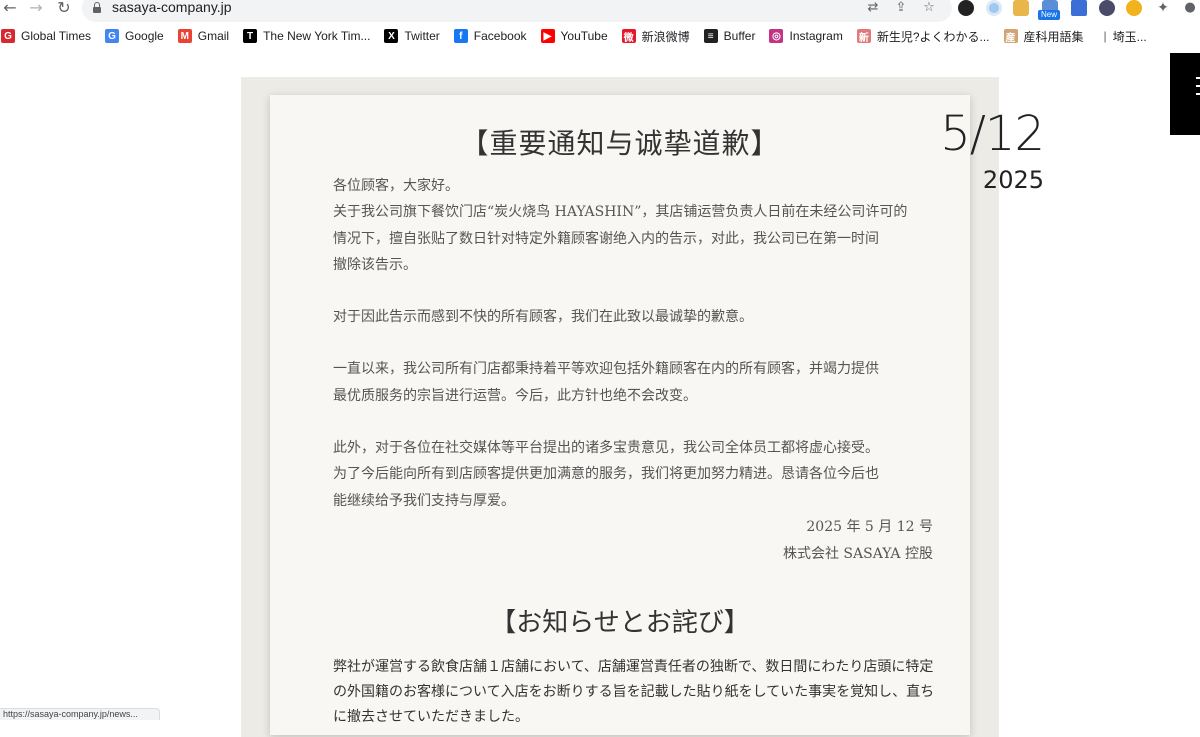  I want to click on hamburger-menu-button, so click(1185, 94).